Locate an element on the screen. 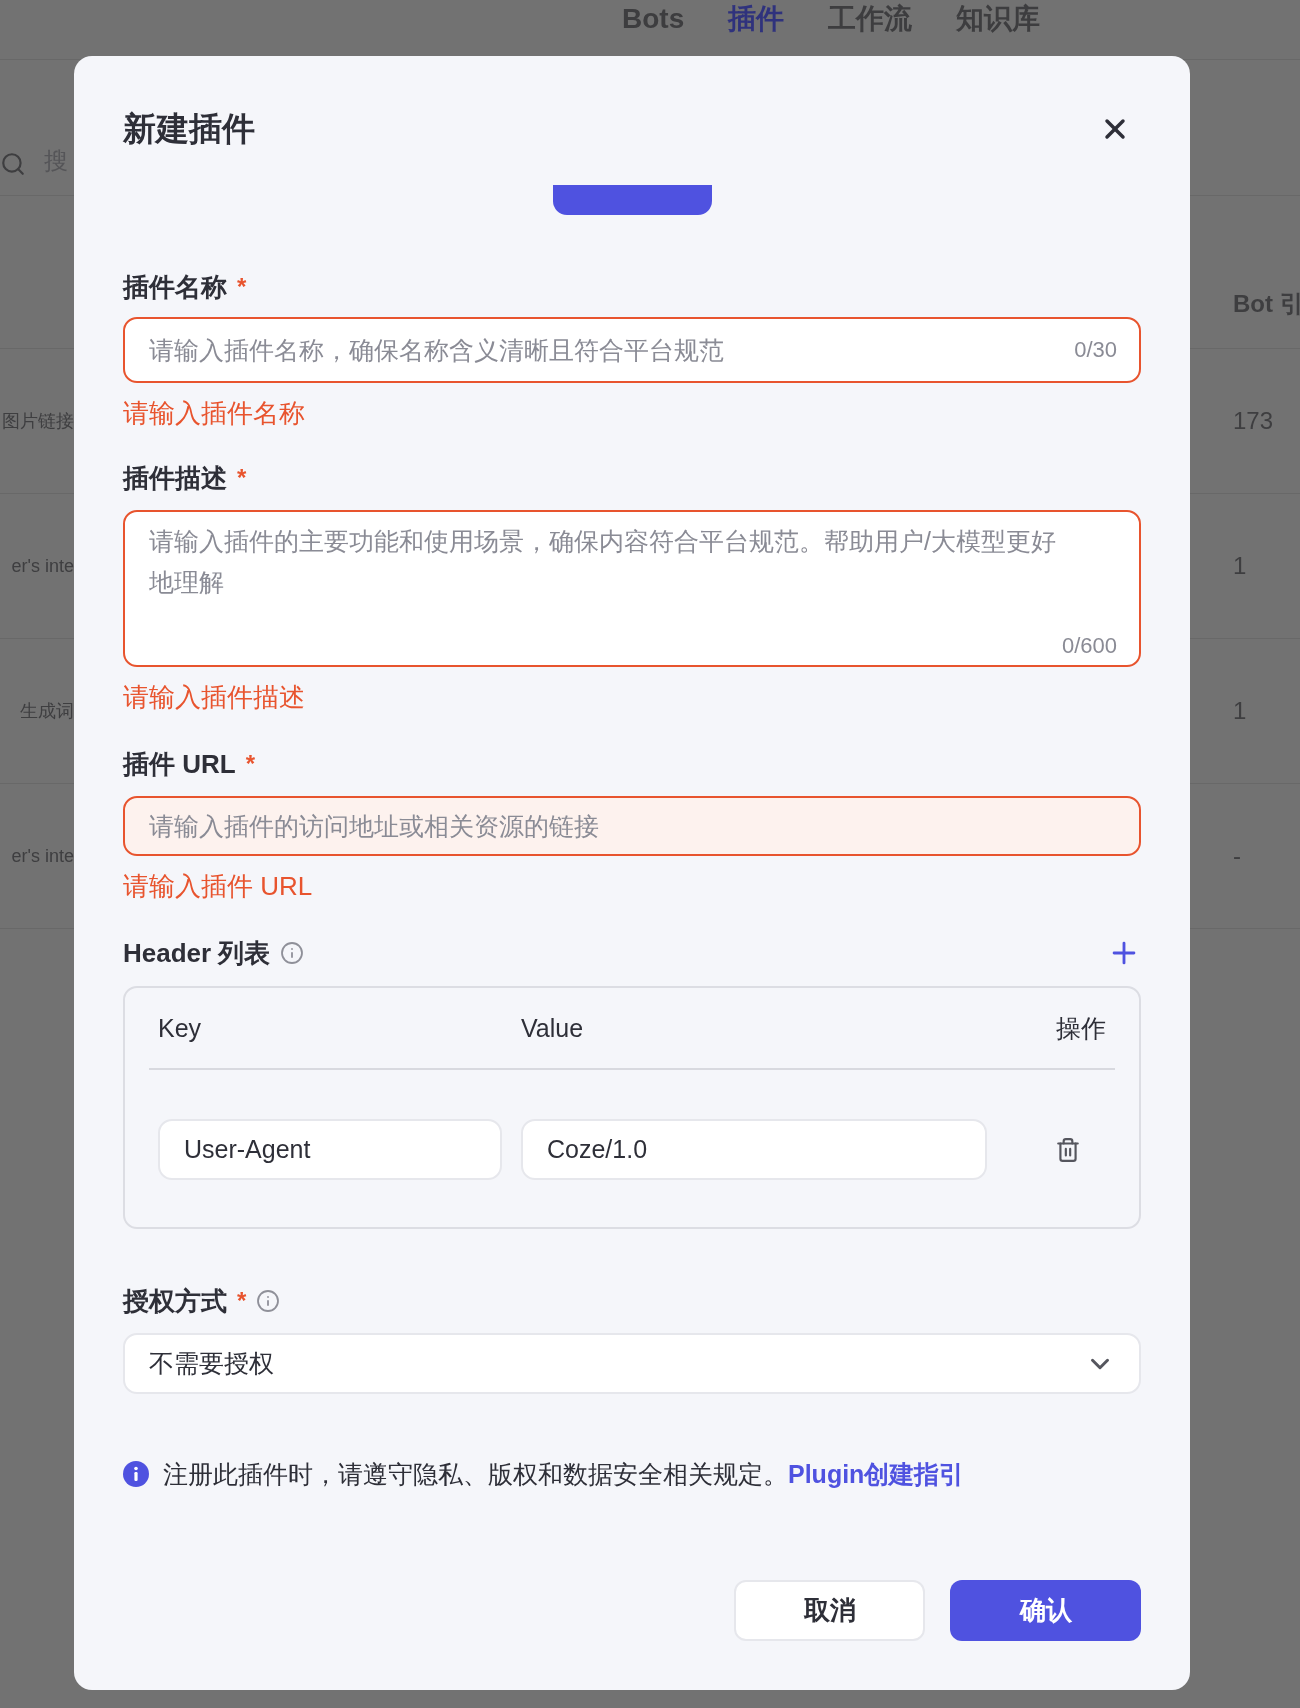 The height and width of the screenshot is (1708, 1300). dialog-title: 新建插件 is located at coordinates (189, 128).